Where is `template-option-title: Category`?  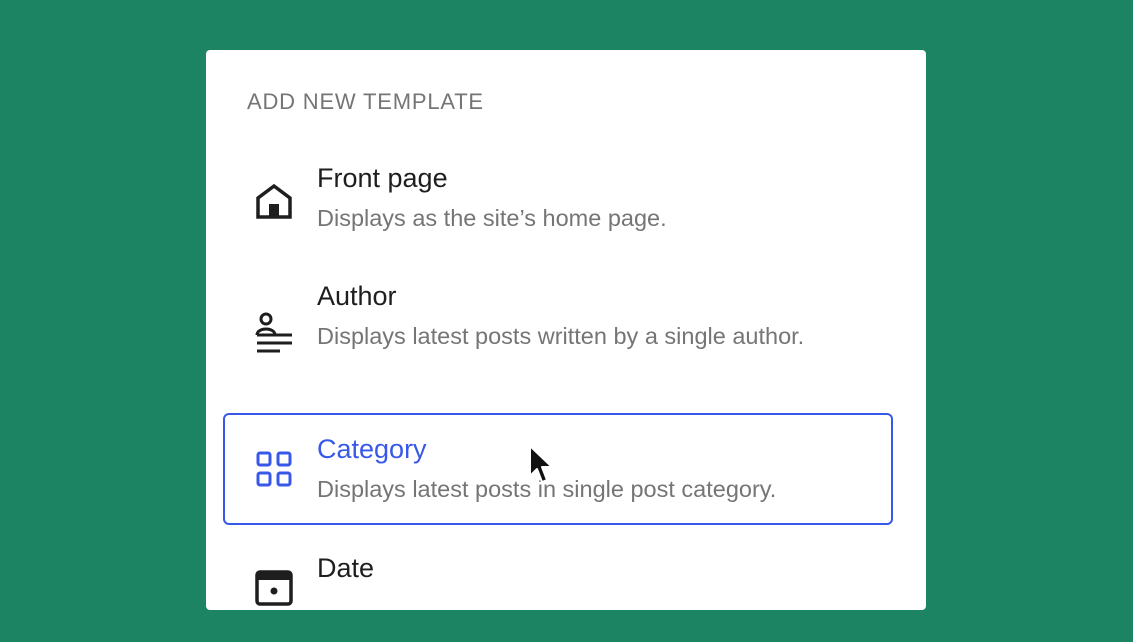 template-option-title: Category is located at coordinates (372, 449).